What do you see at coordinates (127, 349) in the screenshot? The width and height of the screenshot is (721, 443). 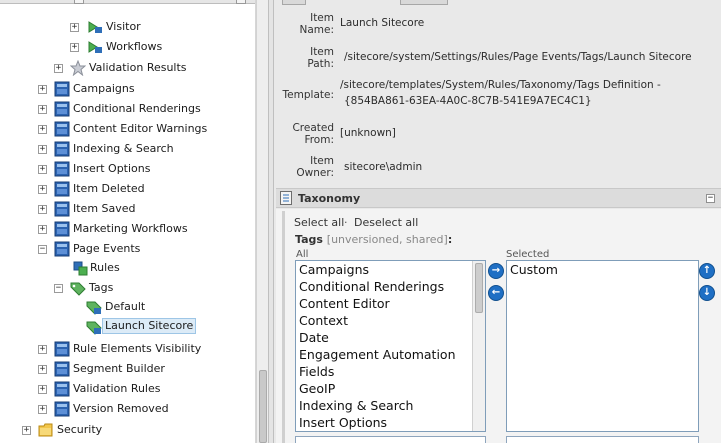 I see `tree-item-rule-elements-visibility: + Rule Elements Visibility` at bounding box center [127, 349].